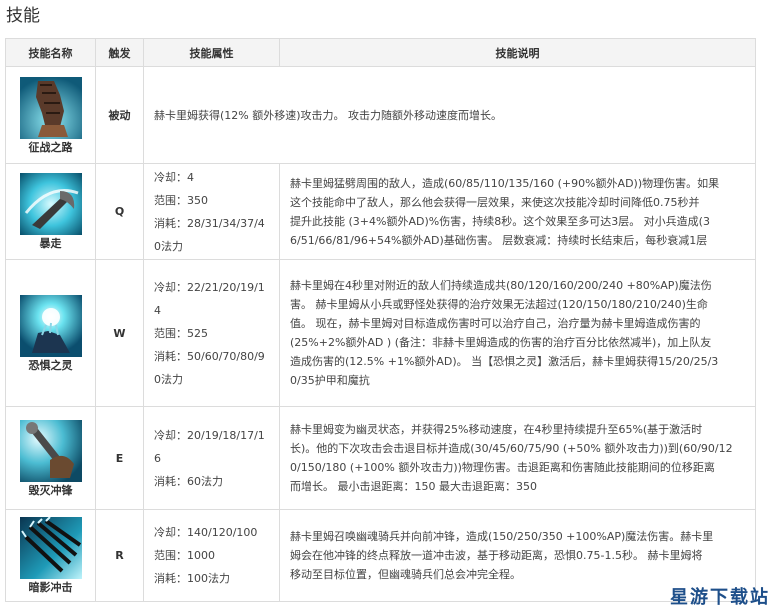 The height and width of the screenshot is (611, 778). Describe the element at coordinates (181, 200) in the screenshot. I see `attr-line: 范围：350` at that location.